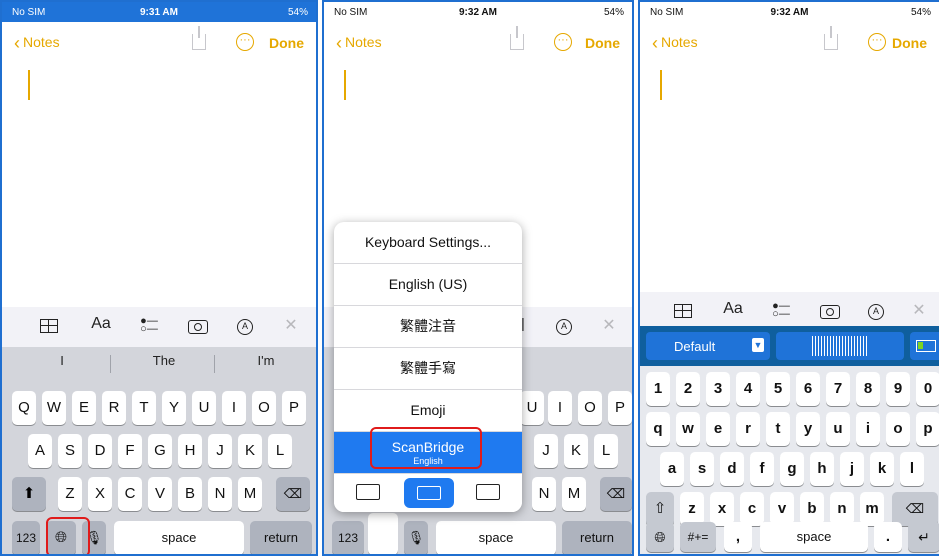  What do you see at coordinates (658, 429) in the screenshot?
I see `key-q: q` at bounding box center [658, 429].